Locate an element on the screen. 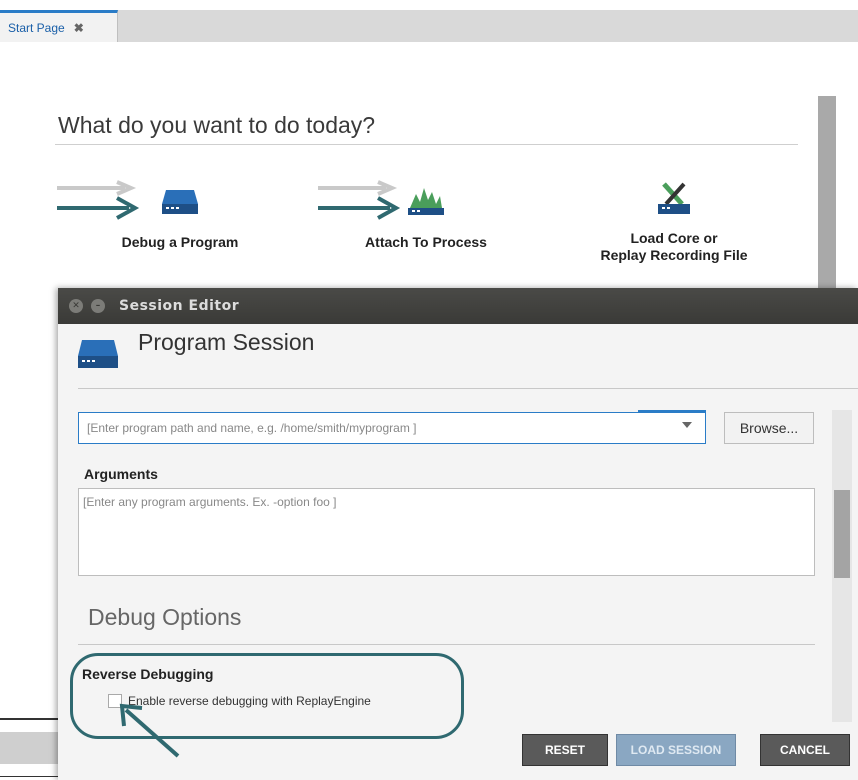 The width and height of the screenshot is (858, 780). cancel-button: CANCEL is located at coordinates (805, 750).